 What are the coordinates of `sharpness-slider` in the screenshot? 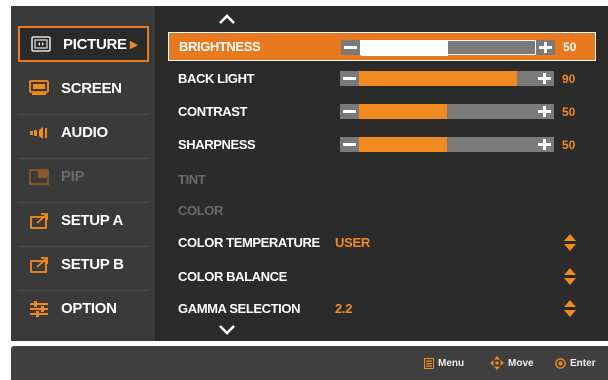 It's located at (447, 144).